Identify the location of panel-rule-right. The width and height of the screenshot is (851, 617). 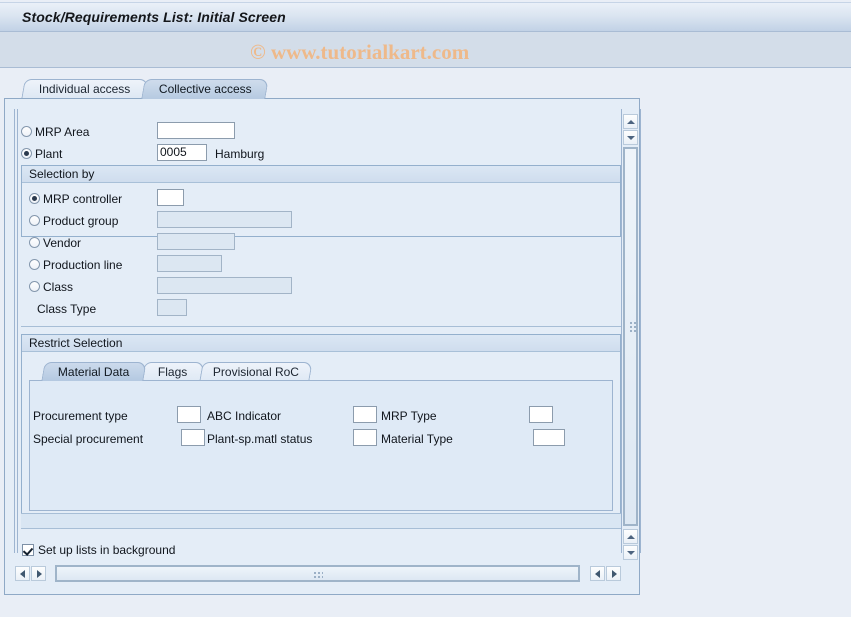
(621, 331).